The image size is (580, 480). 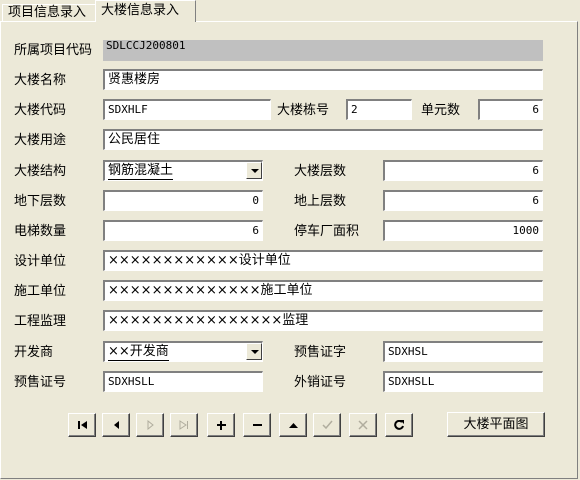 I want to click on delete-record-button, so click(x=257, y=425).